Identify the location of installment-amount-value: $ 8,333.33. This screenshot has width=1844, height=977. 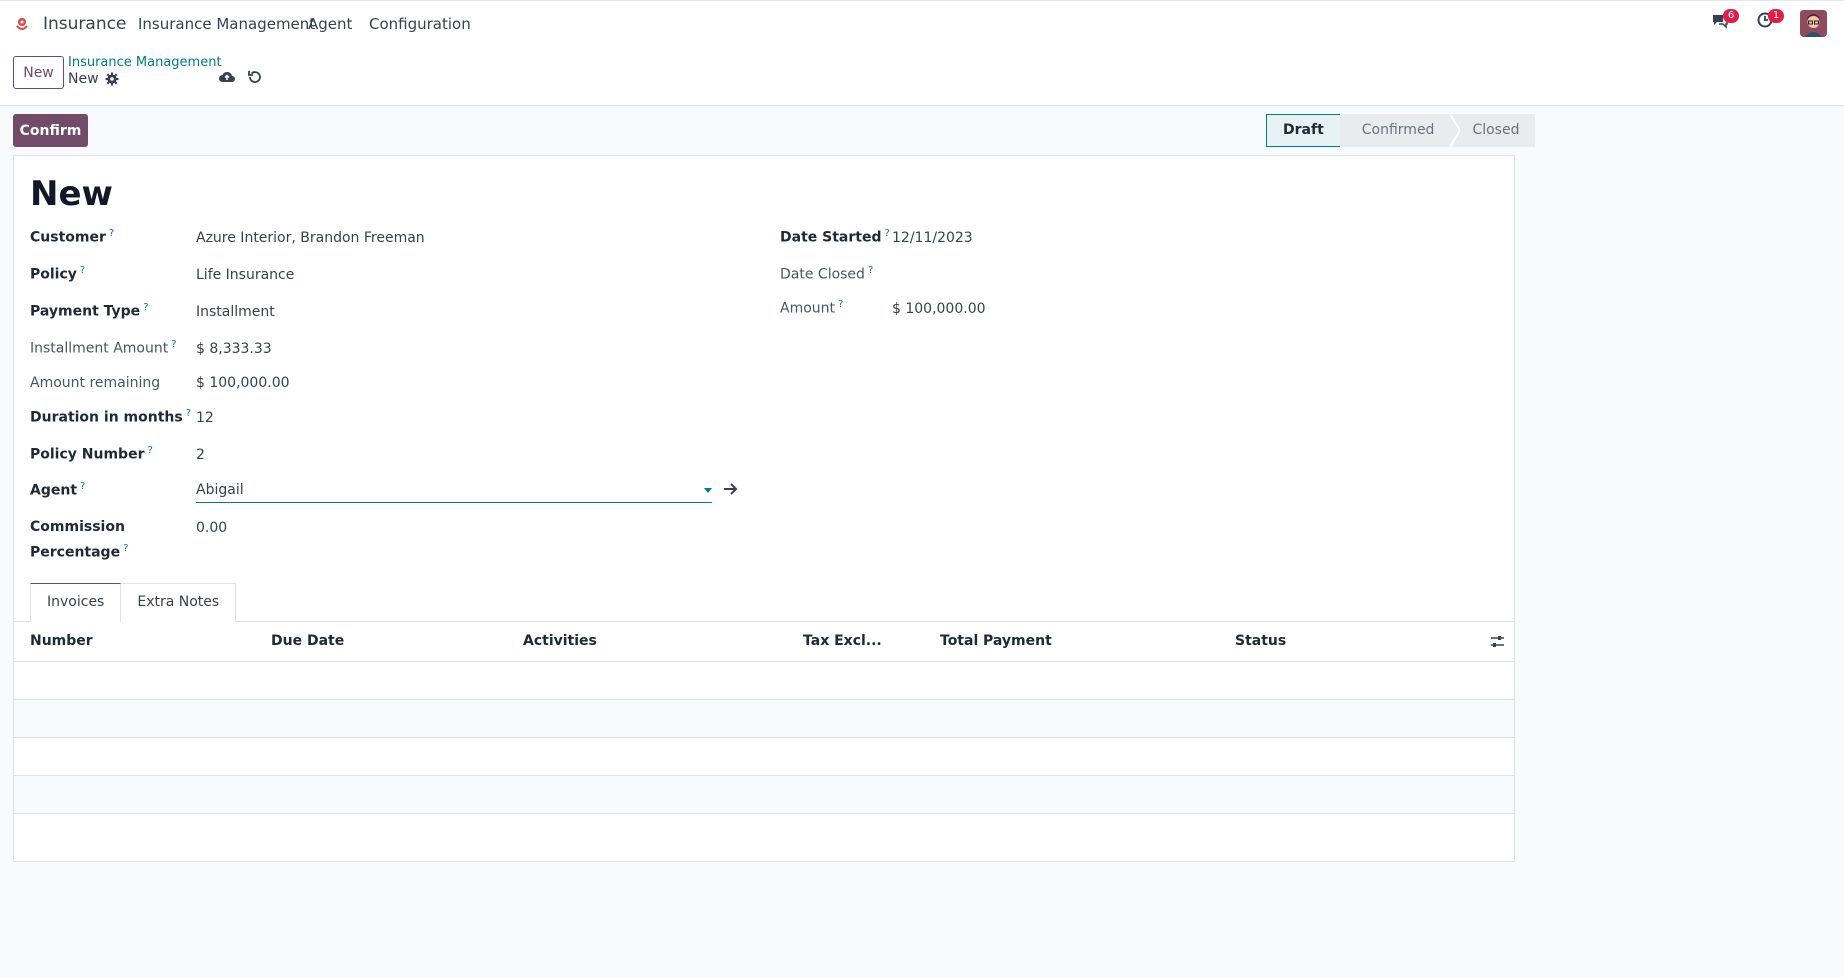
(234, 349).